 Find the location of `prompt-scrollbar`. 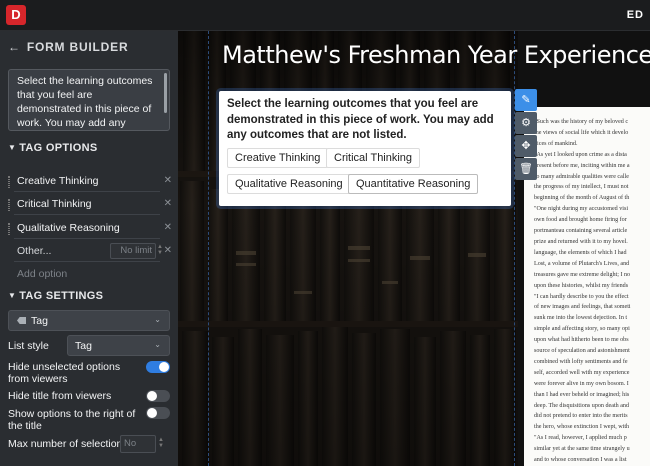

prompt-scrollbar is located at coordinates (165, 93).